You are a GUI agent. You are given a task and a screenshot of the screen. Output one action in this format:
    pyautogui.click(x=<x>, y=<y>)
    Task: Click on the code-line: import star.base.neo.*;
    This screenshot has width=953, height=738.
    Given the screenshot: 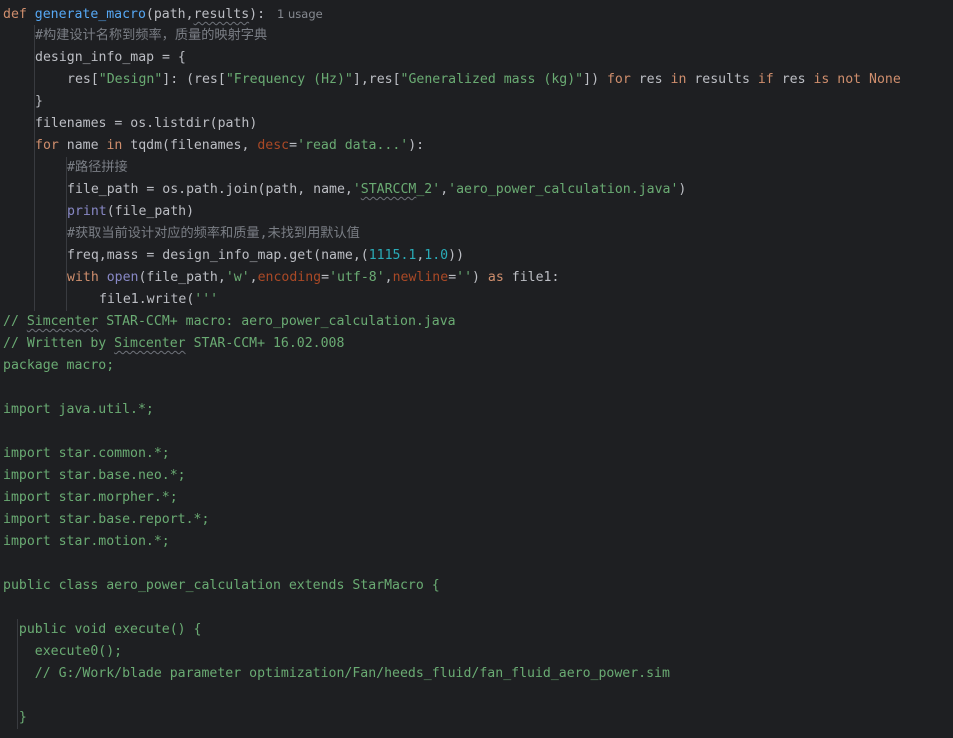 What is the action you would take?
    pyautogui.click(x=94, y=476)
    